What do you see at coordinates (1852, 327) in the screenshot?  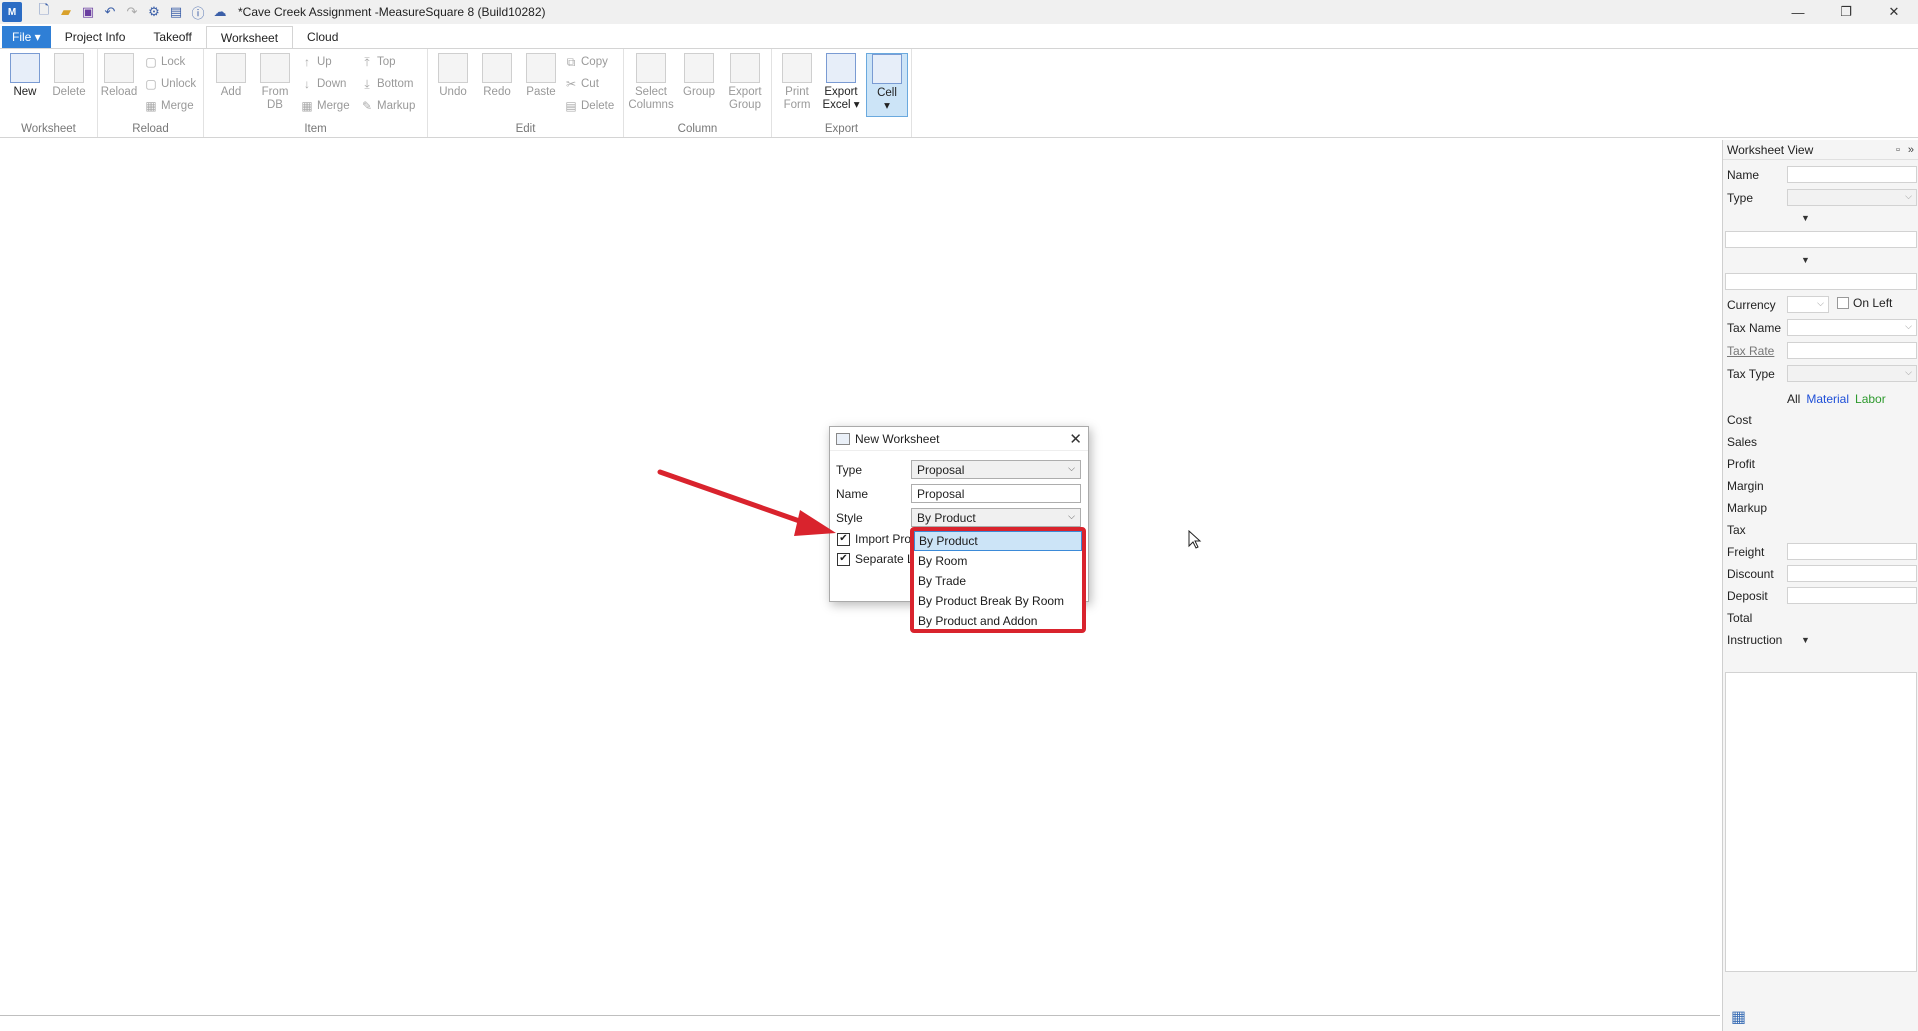 I see `tax-name-select: ⌵` at bounding box center [1852, 327].